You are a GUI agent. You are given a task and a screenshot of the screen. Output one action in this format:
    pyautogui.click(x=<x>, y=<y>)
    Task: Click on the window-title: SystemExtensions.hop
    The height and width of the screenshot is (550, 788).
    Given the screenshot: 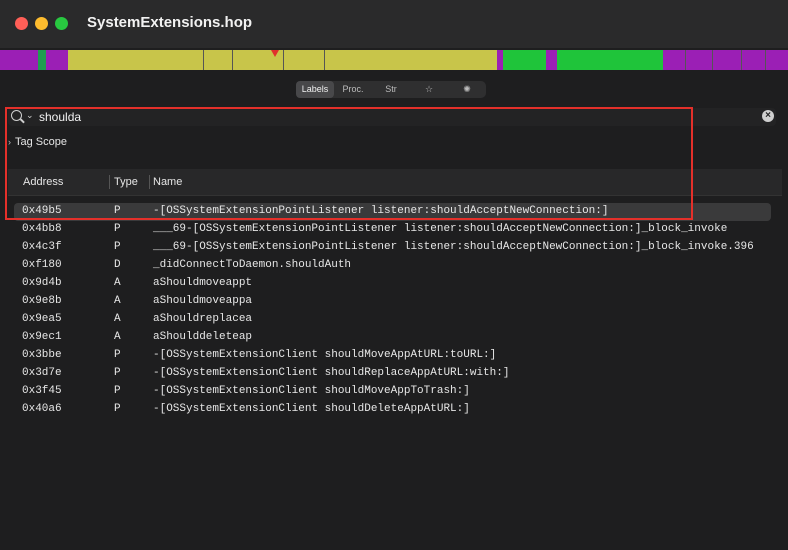 What is the action you would take?
    pyautogui.click(x=170, y=22)
    